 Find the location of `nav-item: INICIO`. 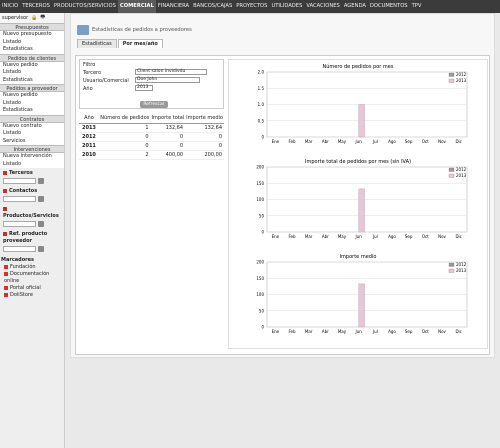

nav-item: INICIO is located at coordinates (10, 6).